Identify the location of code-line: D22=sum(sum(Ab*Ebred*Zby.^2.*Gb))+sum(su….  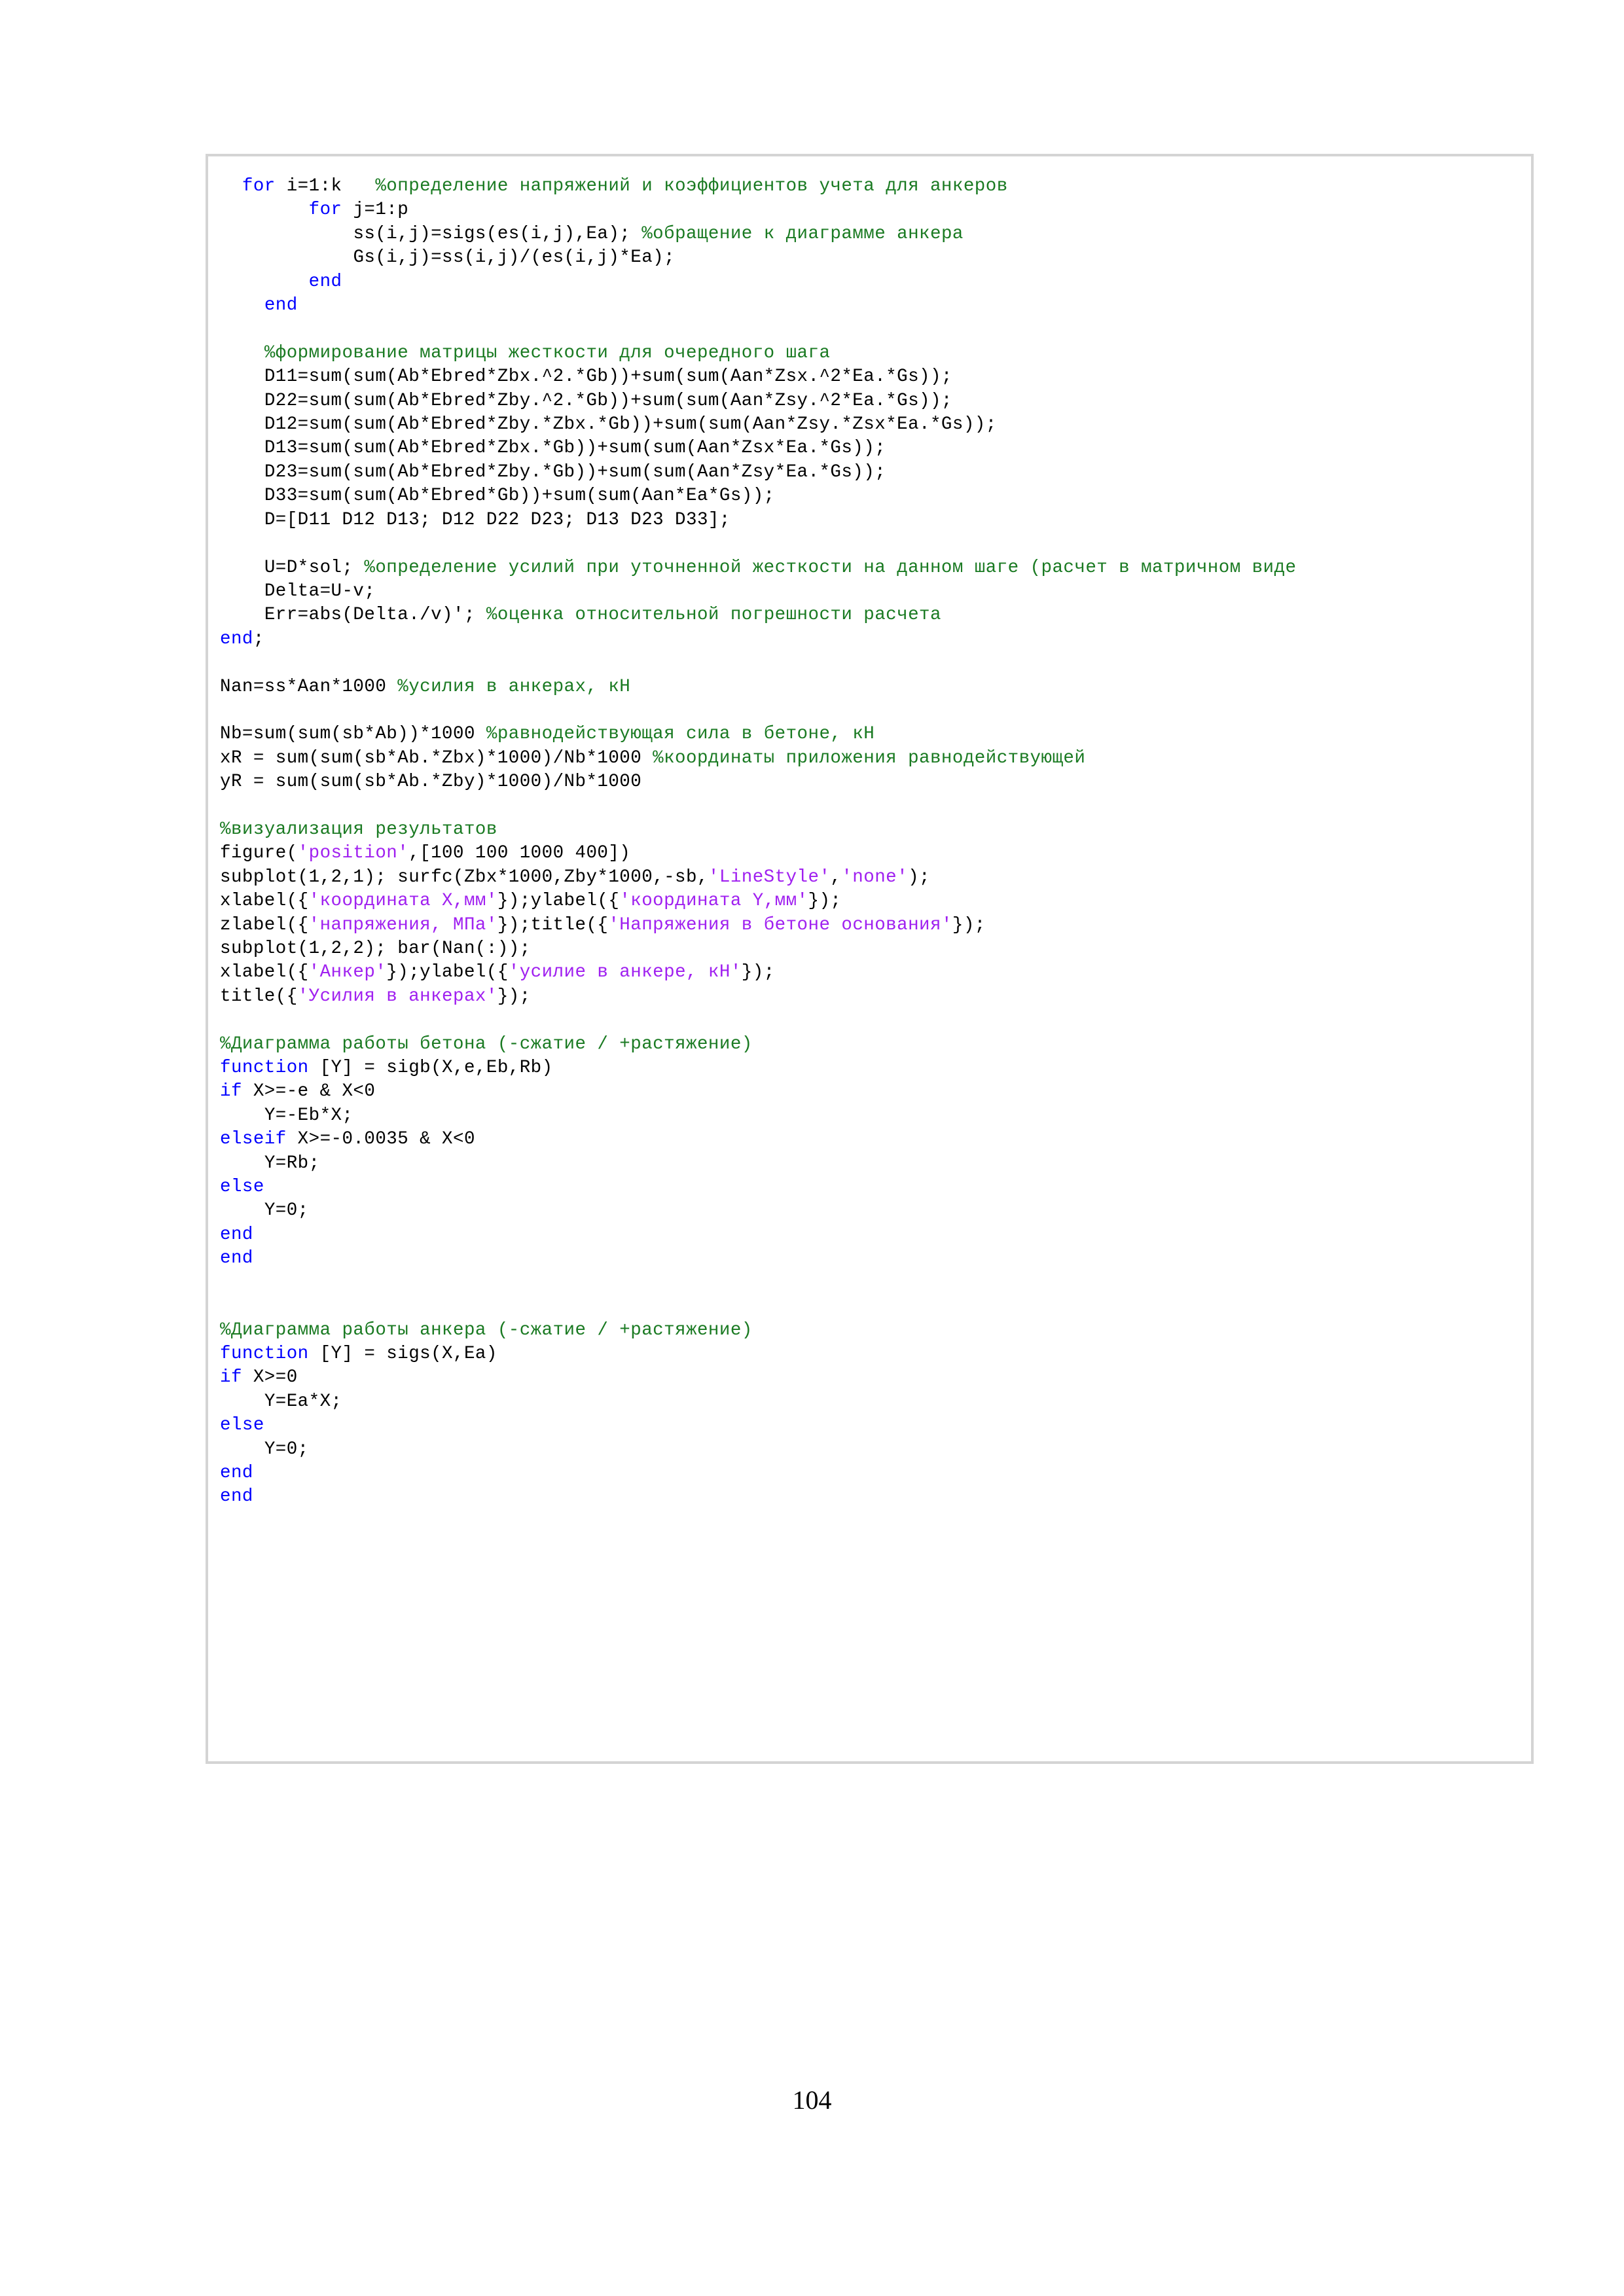
(869, 401).